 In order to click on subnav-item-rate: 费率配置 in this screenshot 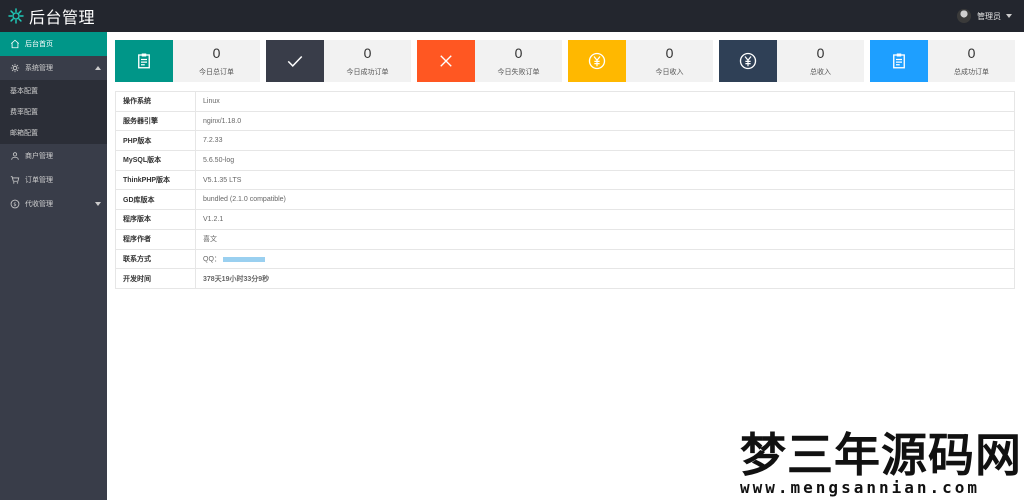, I will do `click(53, 111)`.